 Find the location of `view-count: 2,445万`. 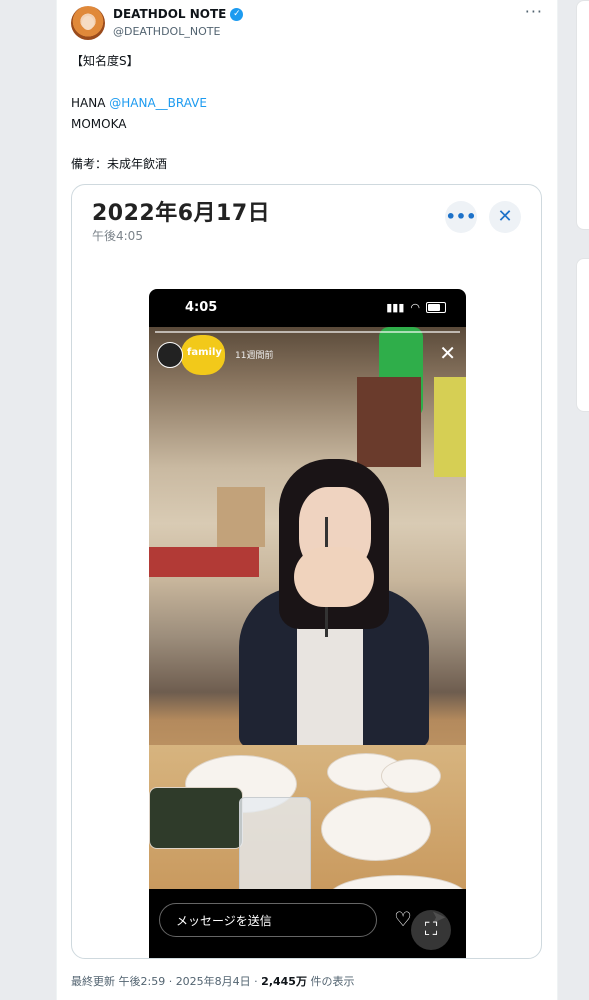

view-count: 2,445万 is located at coordinates (284, 981).